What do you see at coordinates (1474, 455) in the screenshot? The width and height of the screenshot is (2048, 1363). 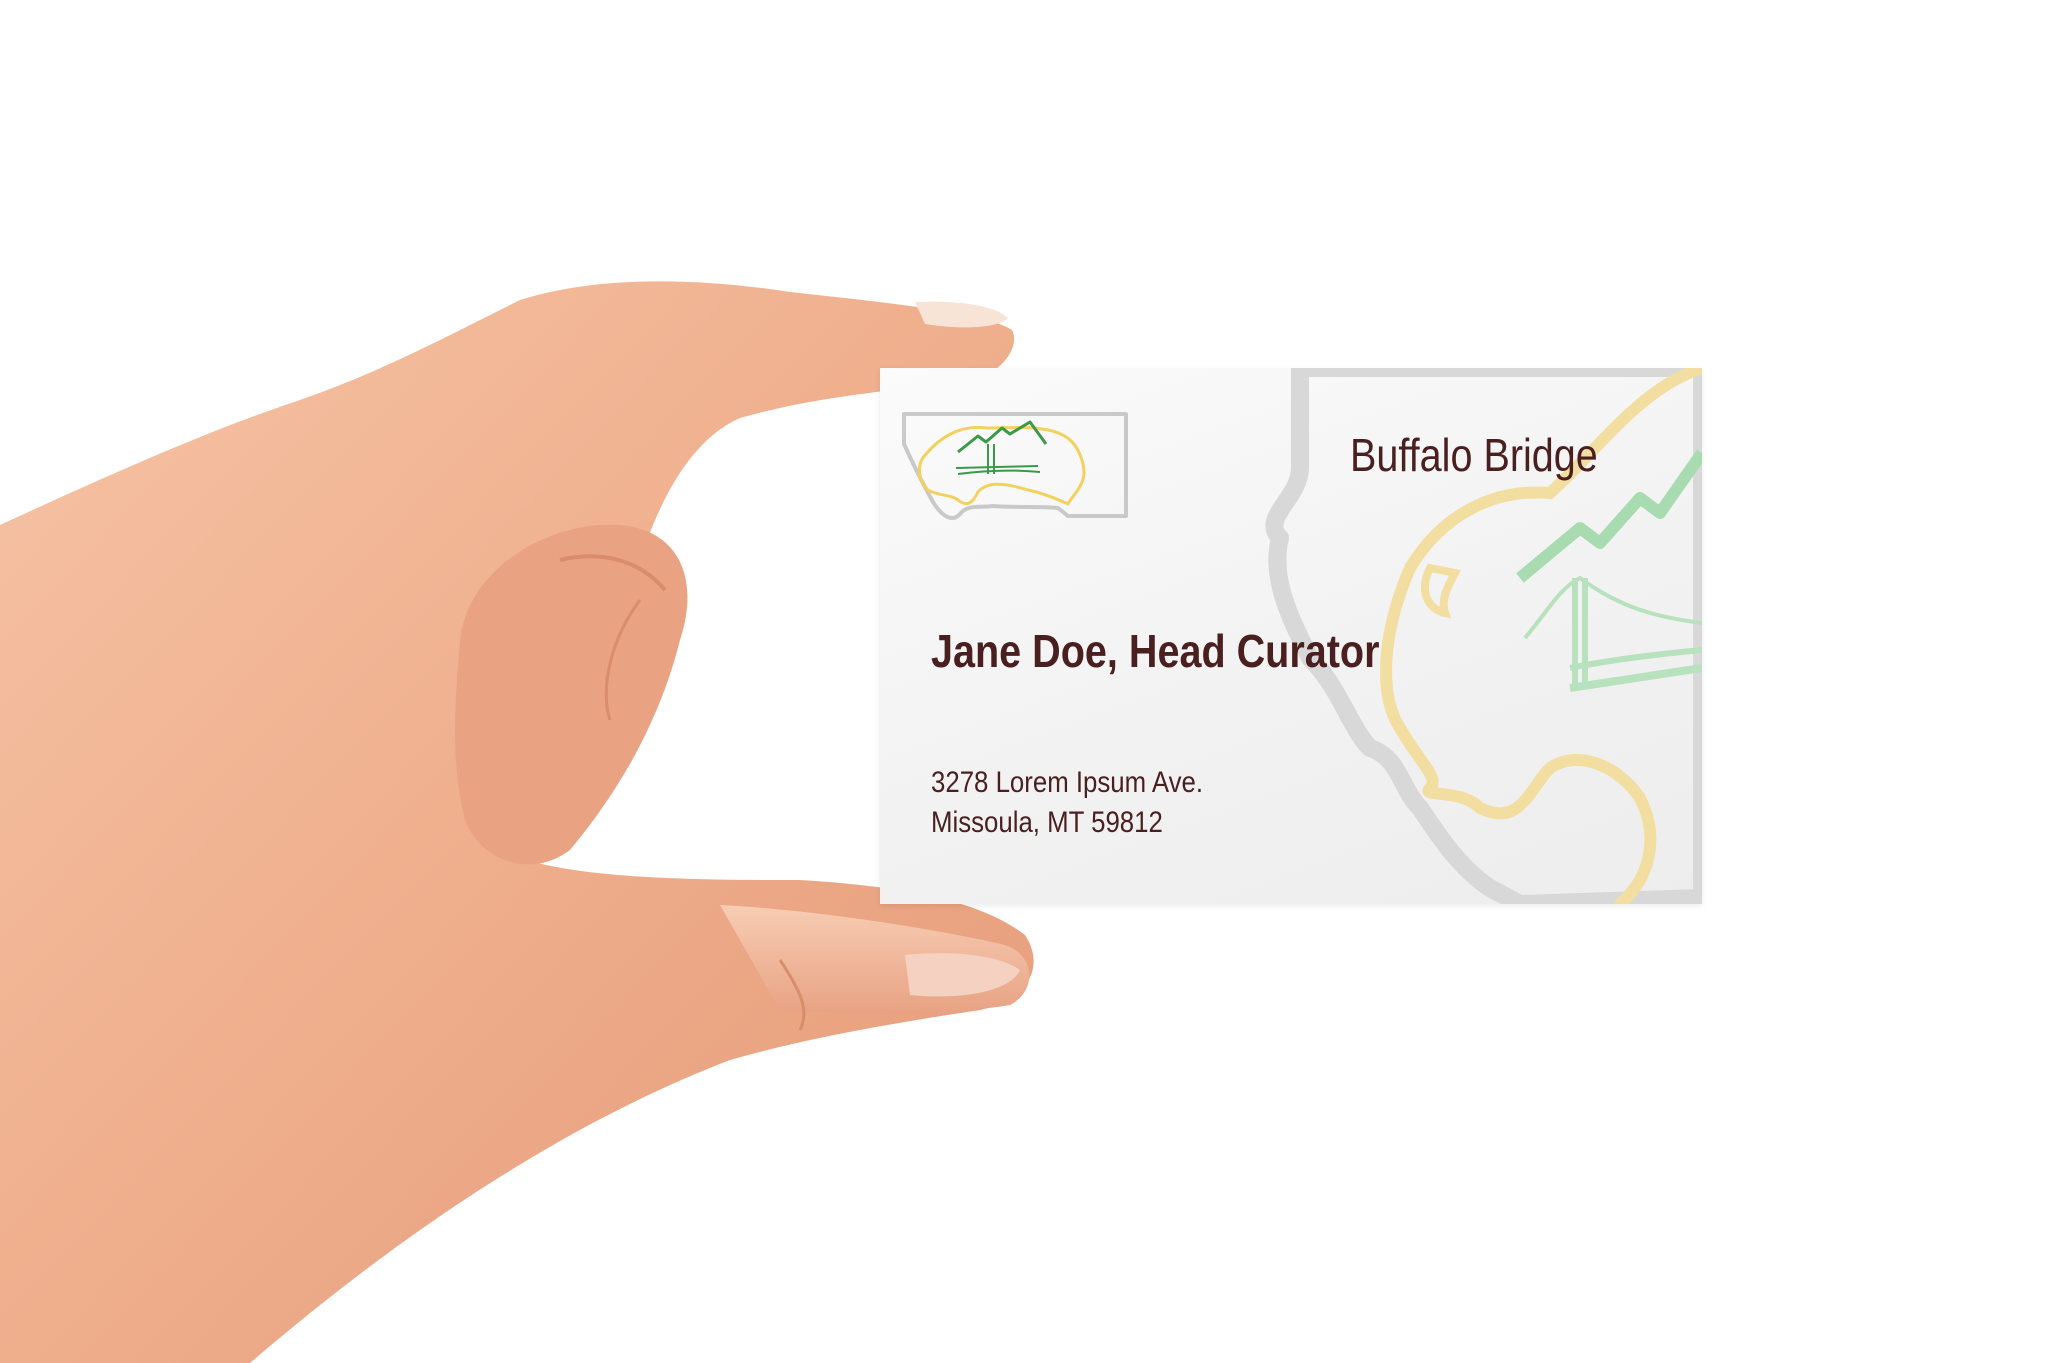 I see `brand-name: Buffalo Bridge` at bounding box center [1474, 455].